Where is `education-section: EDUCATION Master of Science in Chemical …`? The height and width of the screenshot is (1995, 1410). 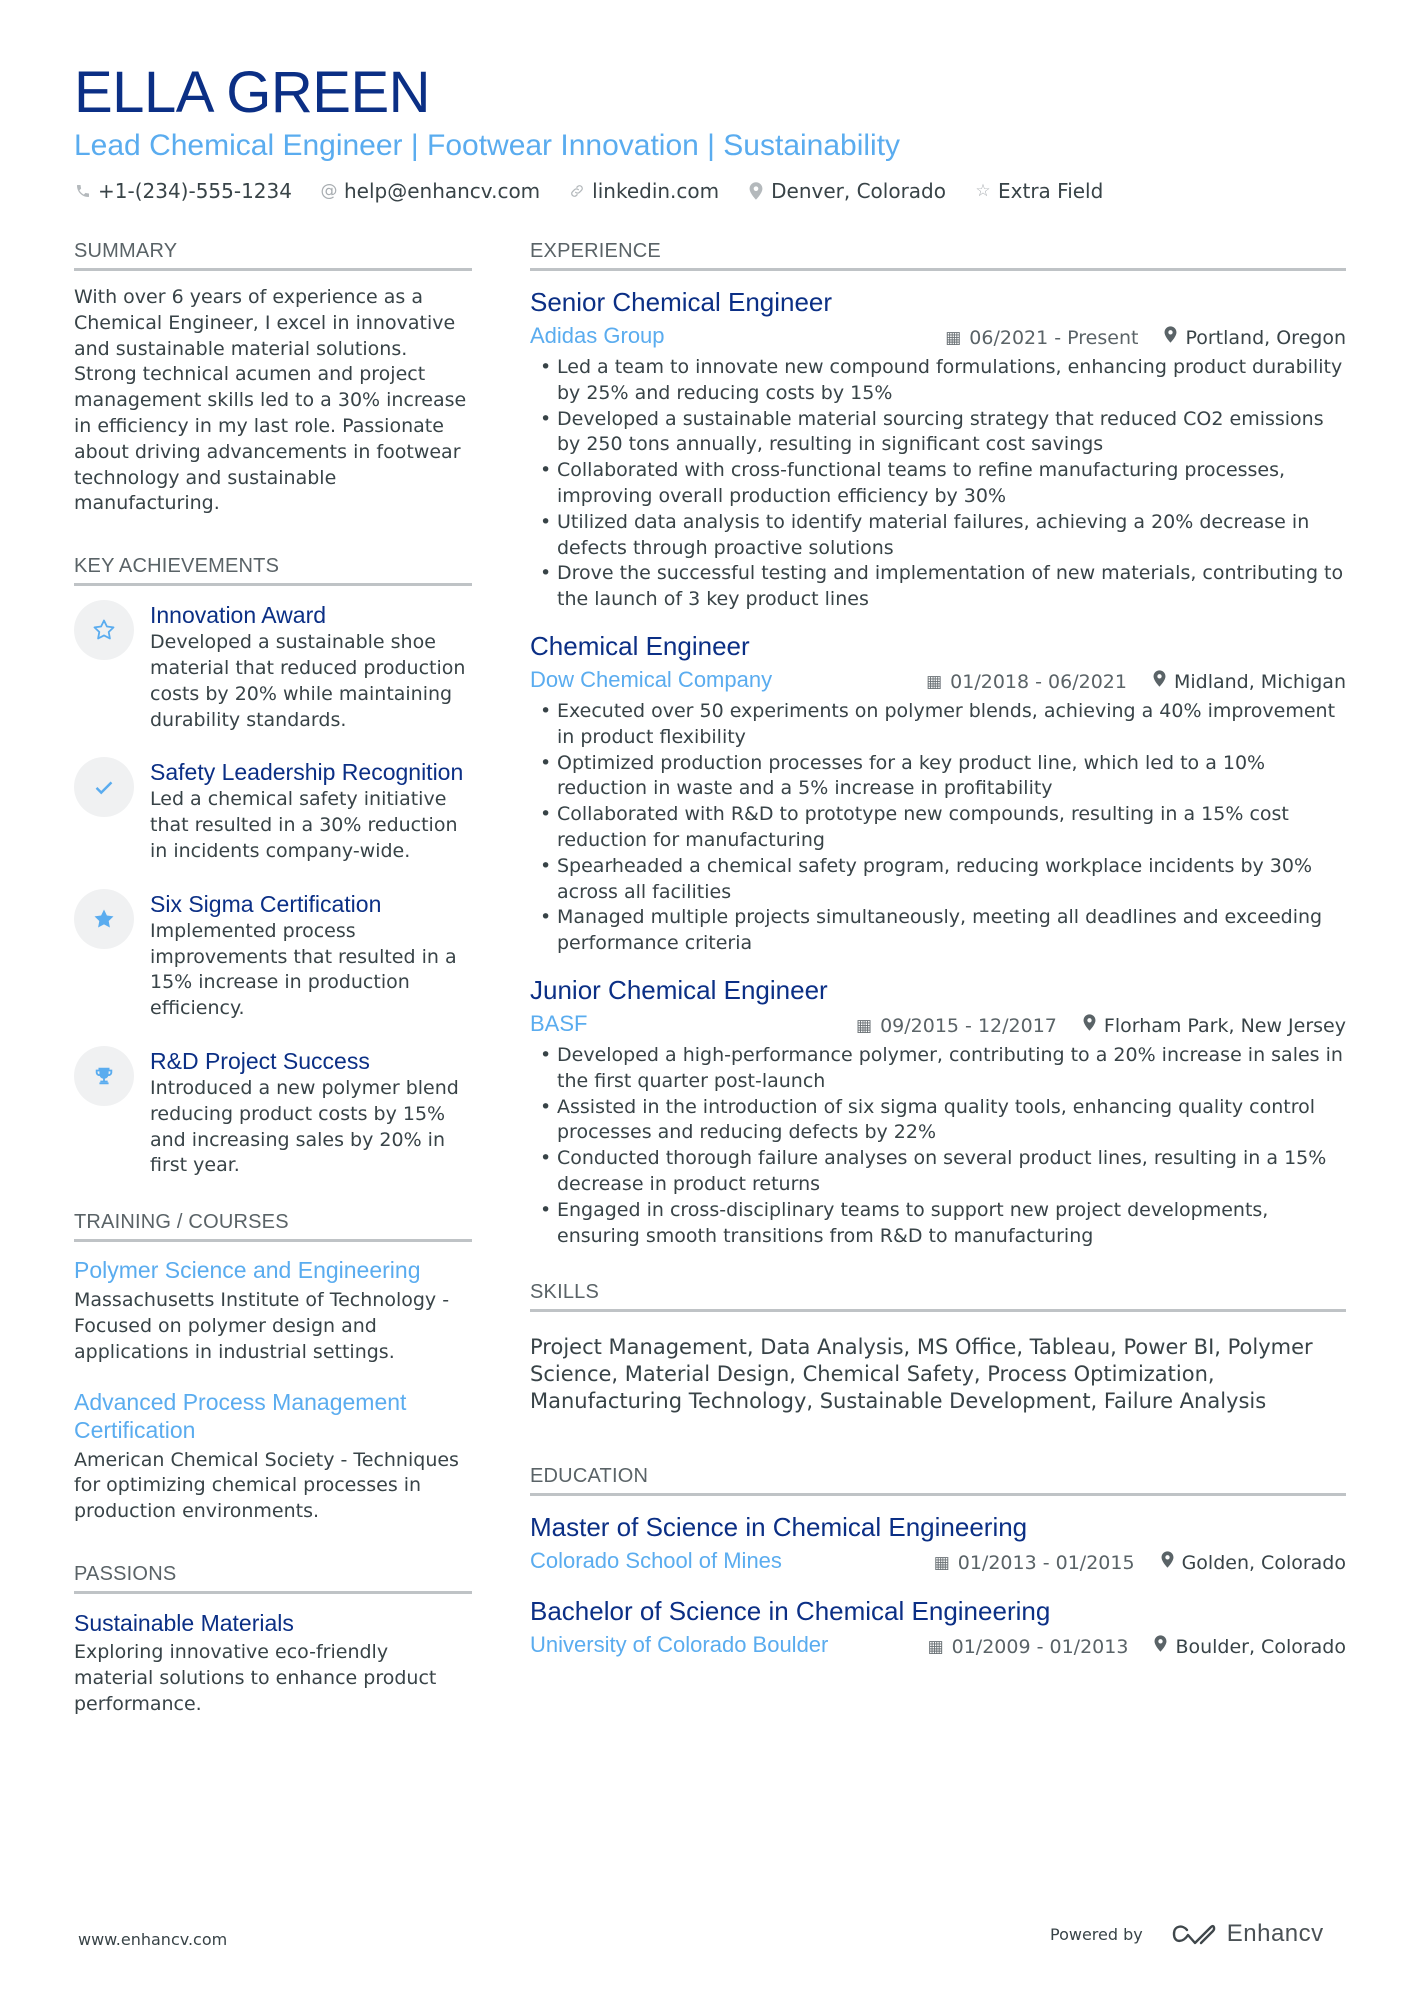
education-section: EDUCATION Master of Science in Chemical … is located at coordinates (938, 1561).